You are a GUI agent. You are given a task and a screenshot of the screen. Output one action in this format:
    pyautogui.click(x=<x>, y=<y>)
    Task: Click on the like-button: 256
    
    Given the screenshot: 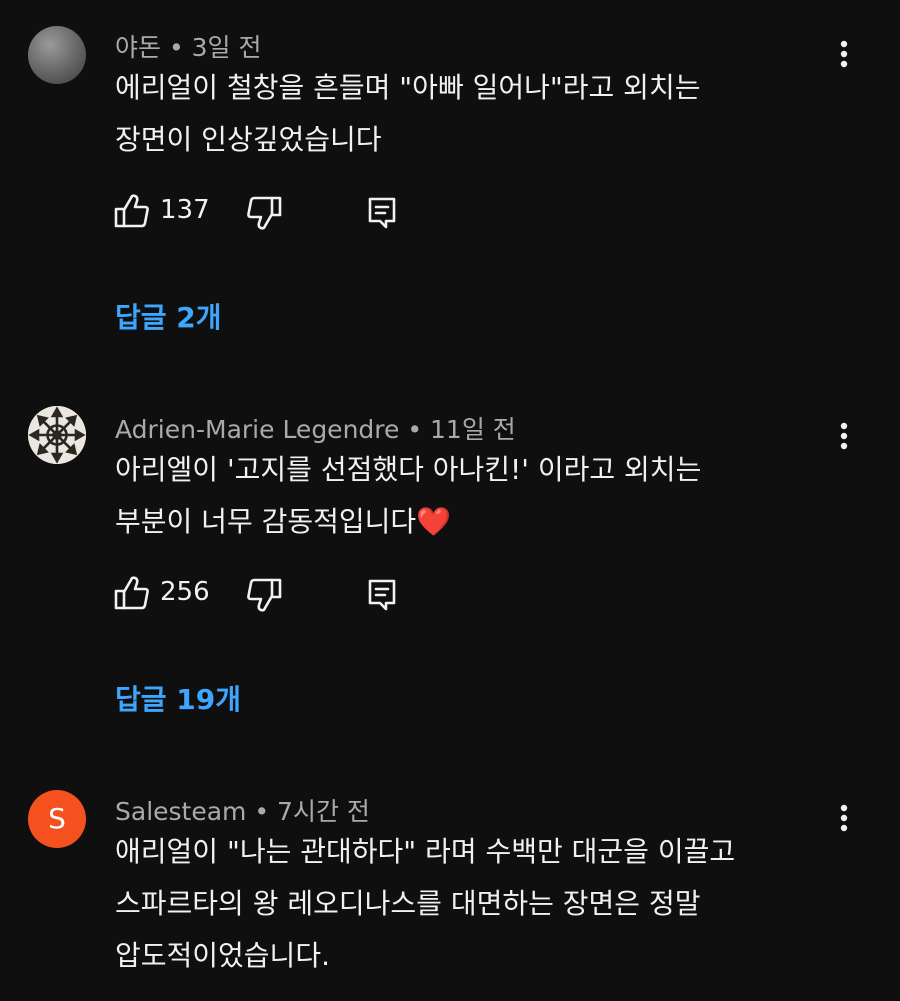 What is the action you would take?
    pyautogui.click(x=162, y=594)
    